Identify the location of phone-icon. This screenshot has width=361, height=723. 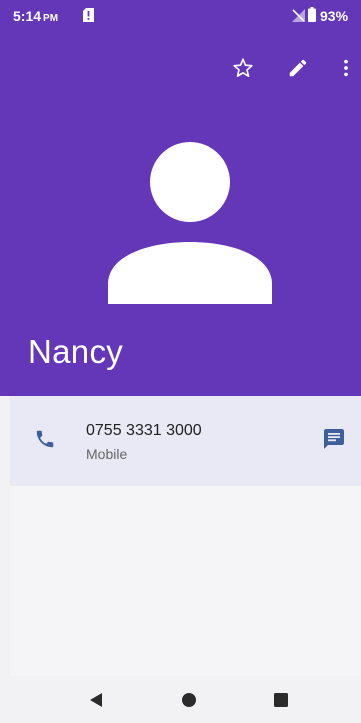
(45, 439).